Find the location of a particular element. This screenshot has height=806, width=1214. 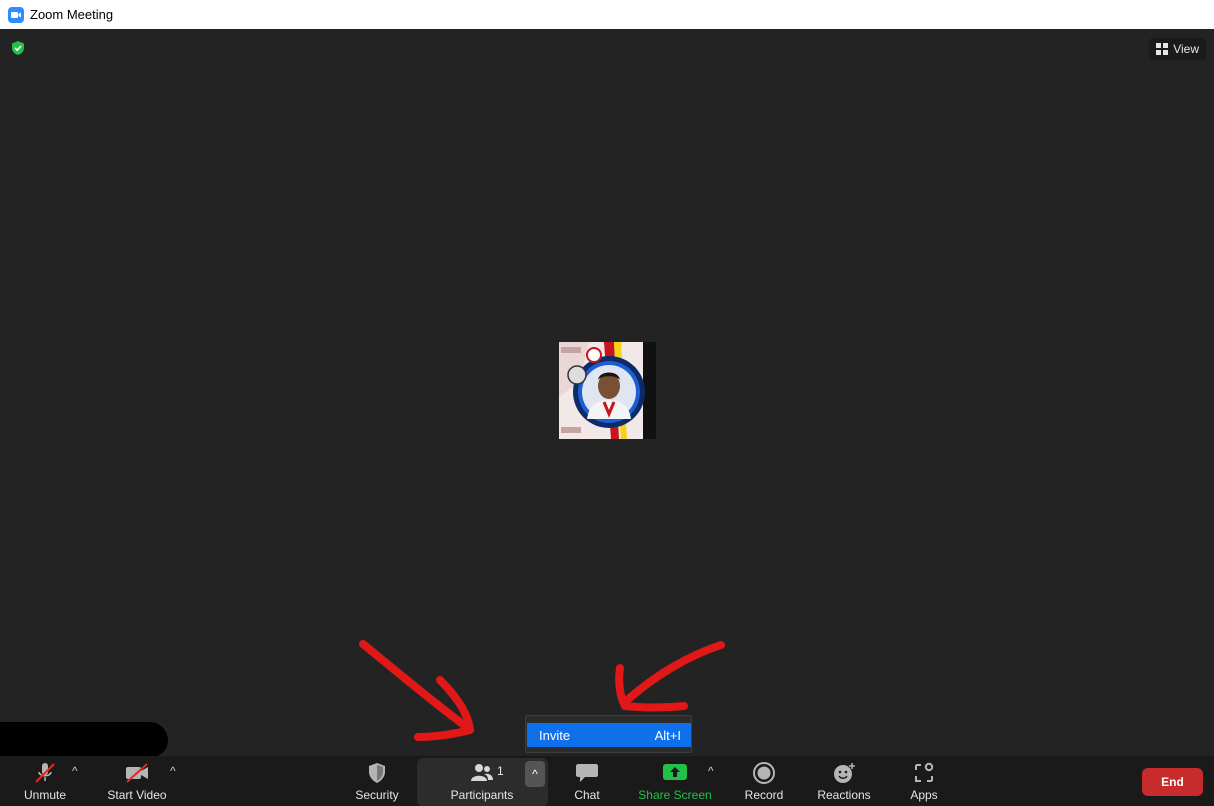

audio-options-caret: ^ is located at coordinates (75, 771).